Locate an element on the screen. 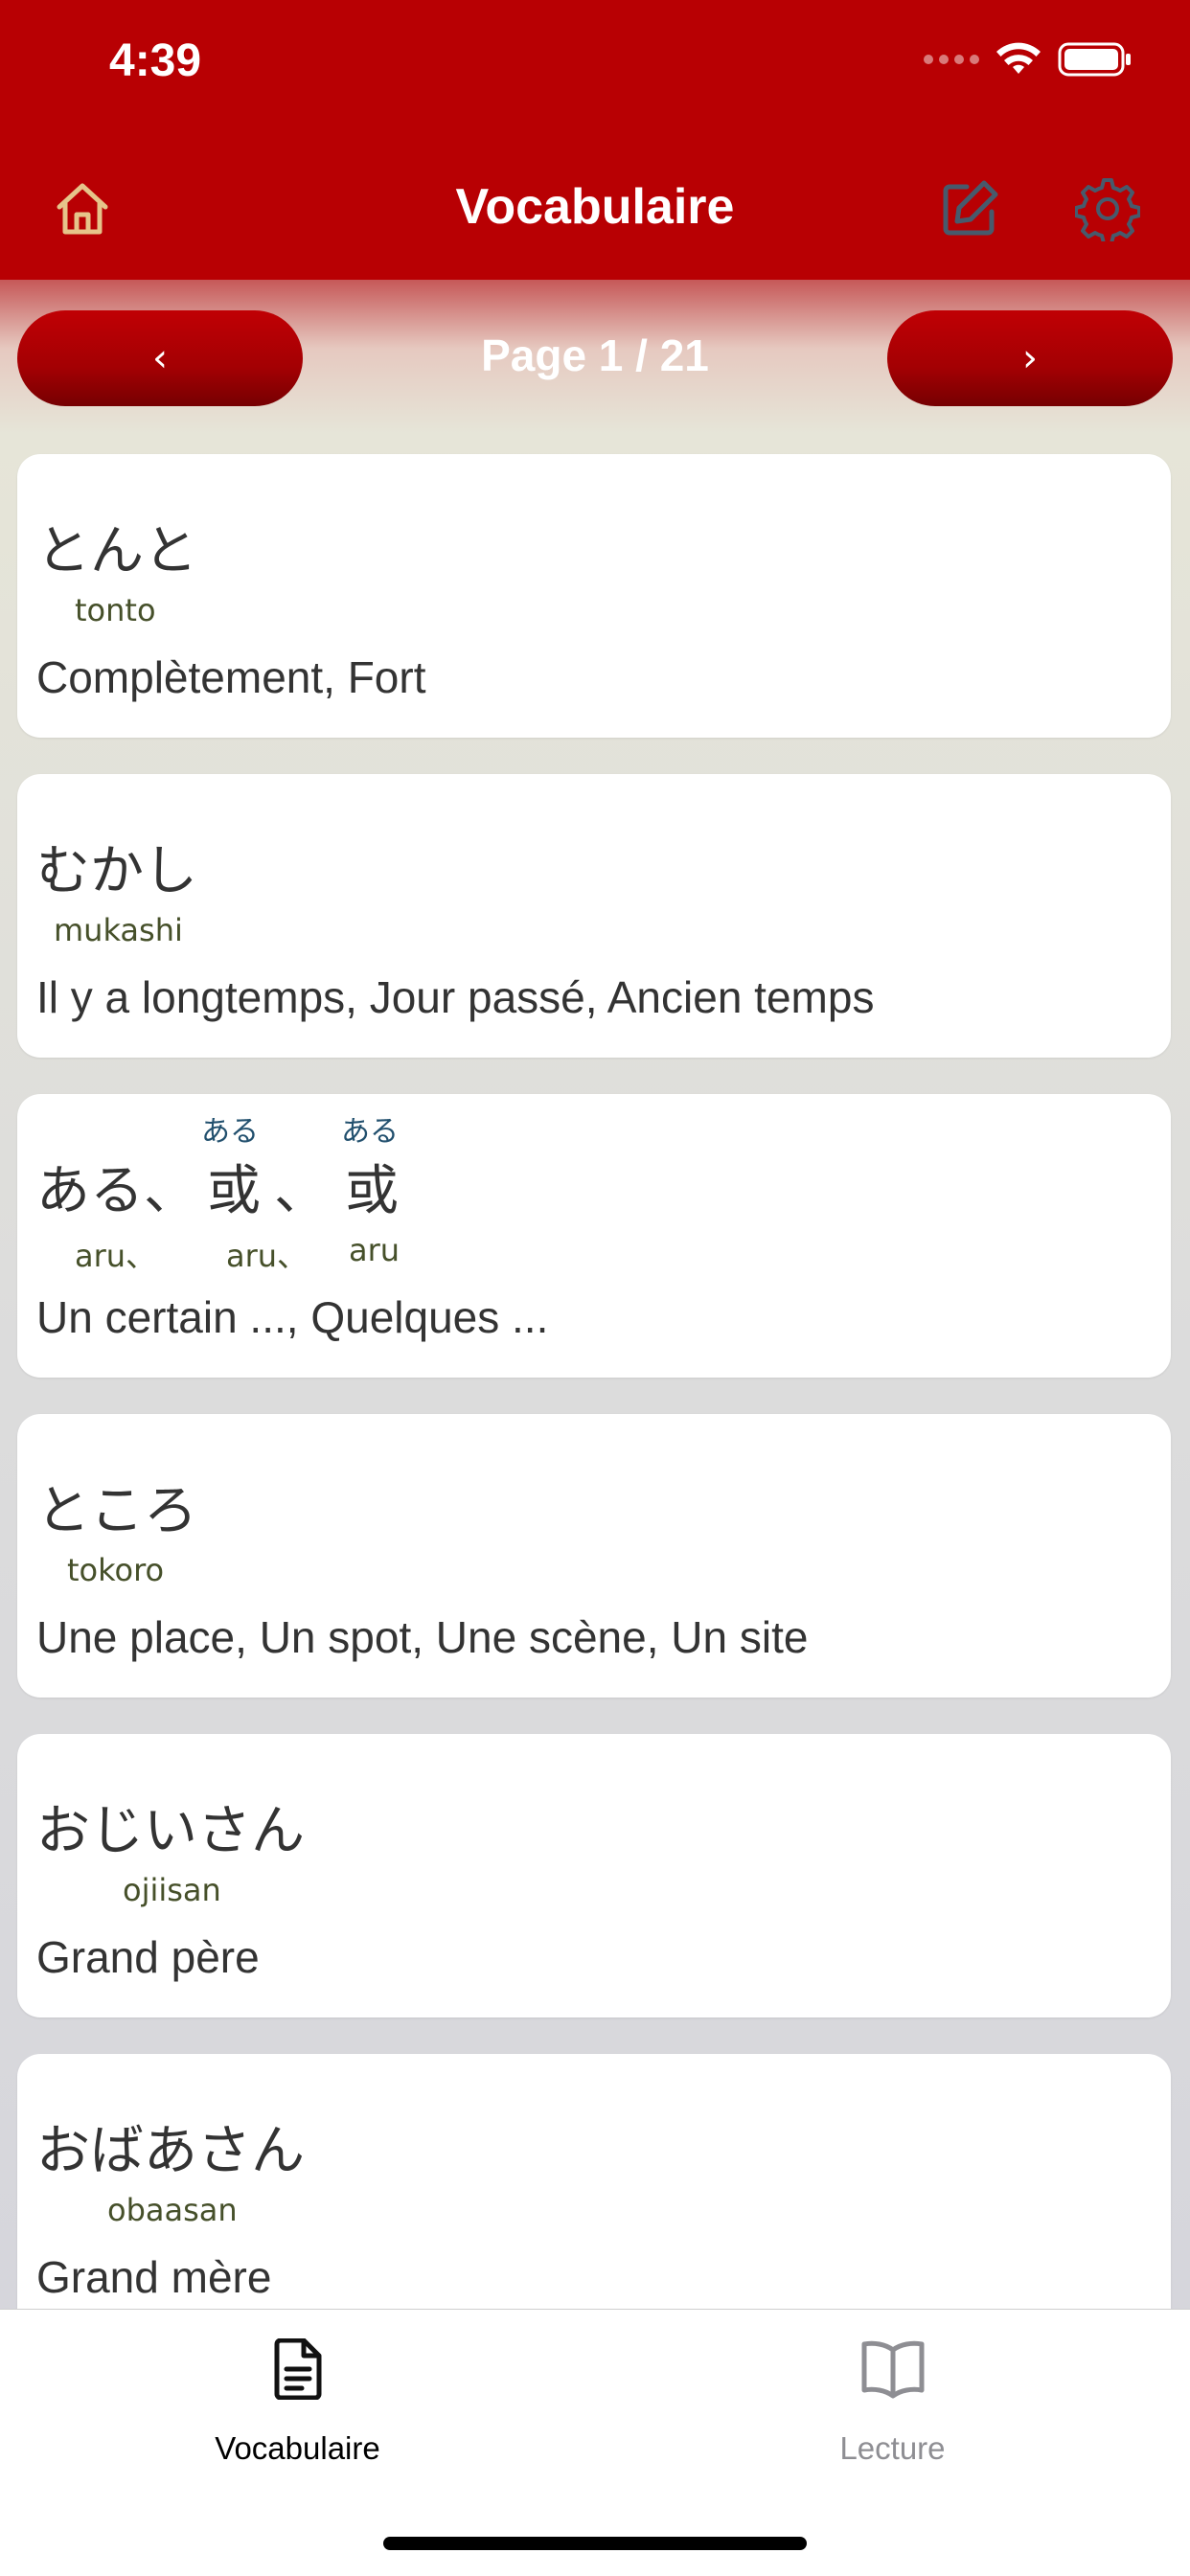  japanese-word: ある、 is located at coordinates (117, 1191).